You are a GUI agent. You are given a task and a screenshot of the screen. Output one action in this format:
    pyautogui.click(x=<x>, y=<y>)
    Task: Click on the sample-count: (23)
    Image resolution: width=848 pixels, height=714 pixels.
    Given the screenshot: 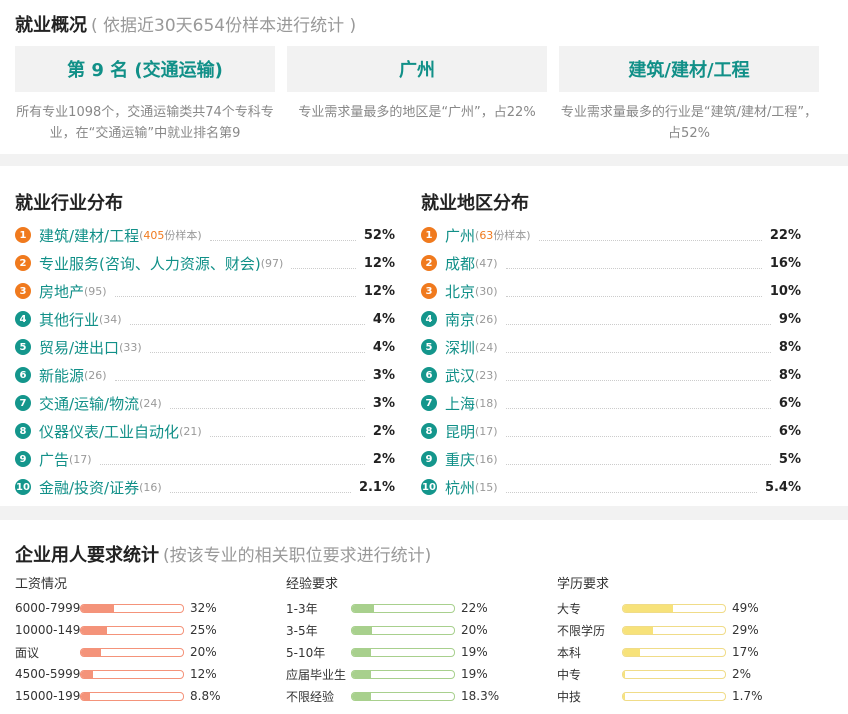 What is the action you would take?
    pyautogui.click(x=486, y=375)
    